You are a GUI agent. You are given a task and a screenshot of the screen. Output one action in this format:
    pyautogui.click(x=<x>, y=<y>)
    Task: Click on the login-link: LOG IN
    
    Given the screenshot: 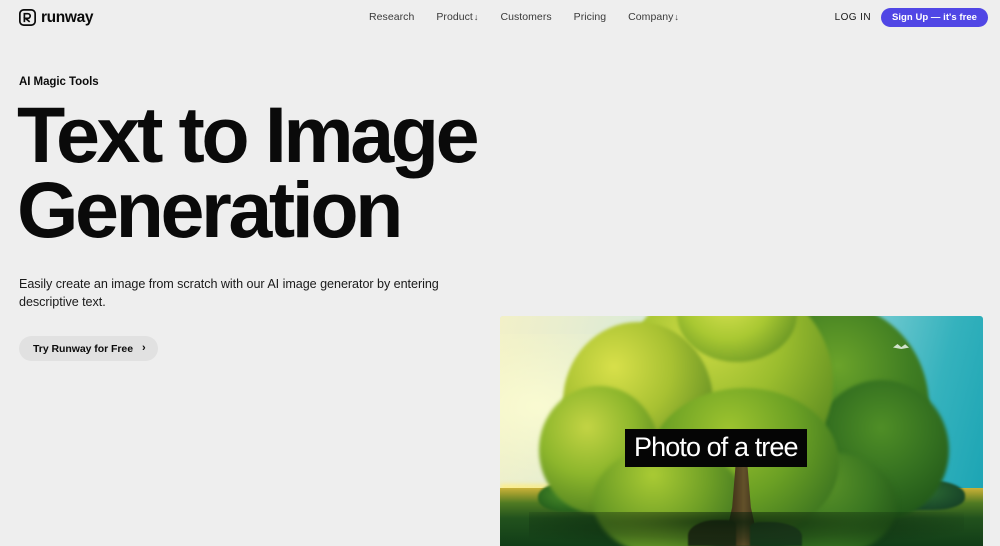 What is the action you would take?
    pyautogui.click(x=853, y=17)
    